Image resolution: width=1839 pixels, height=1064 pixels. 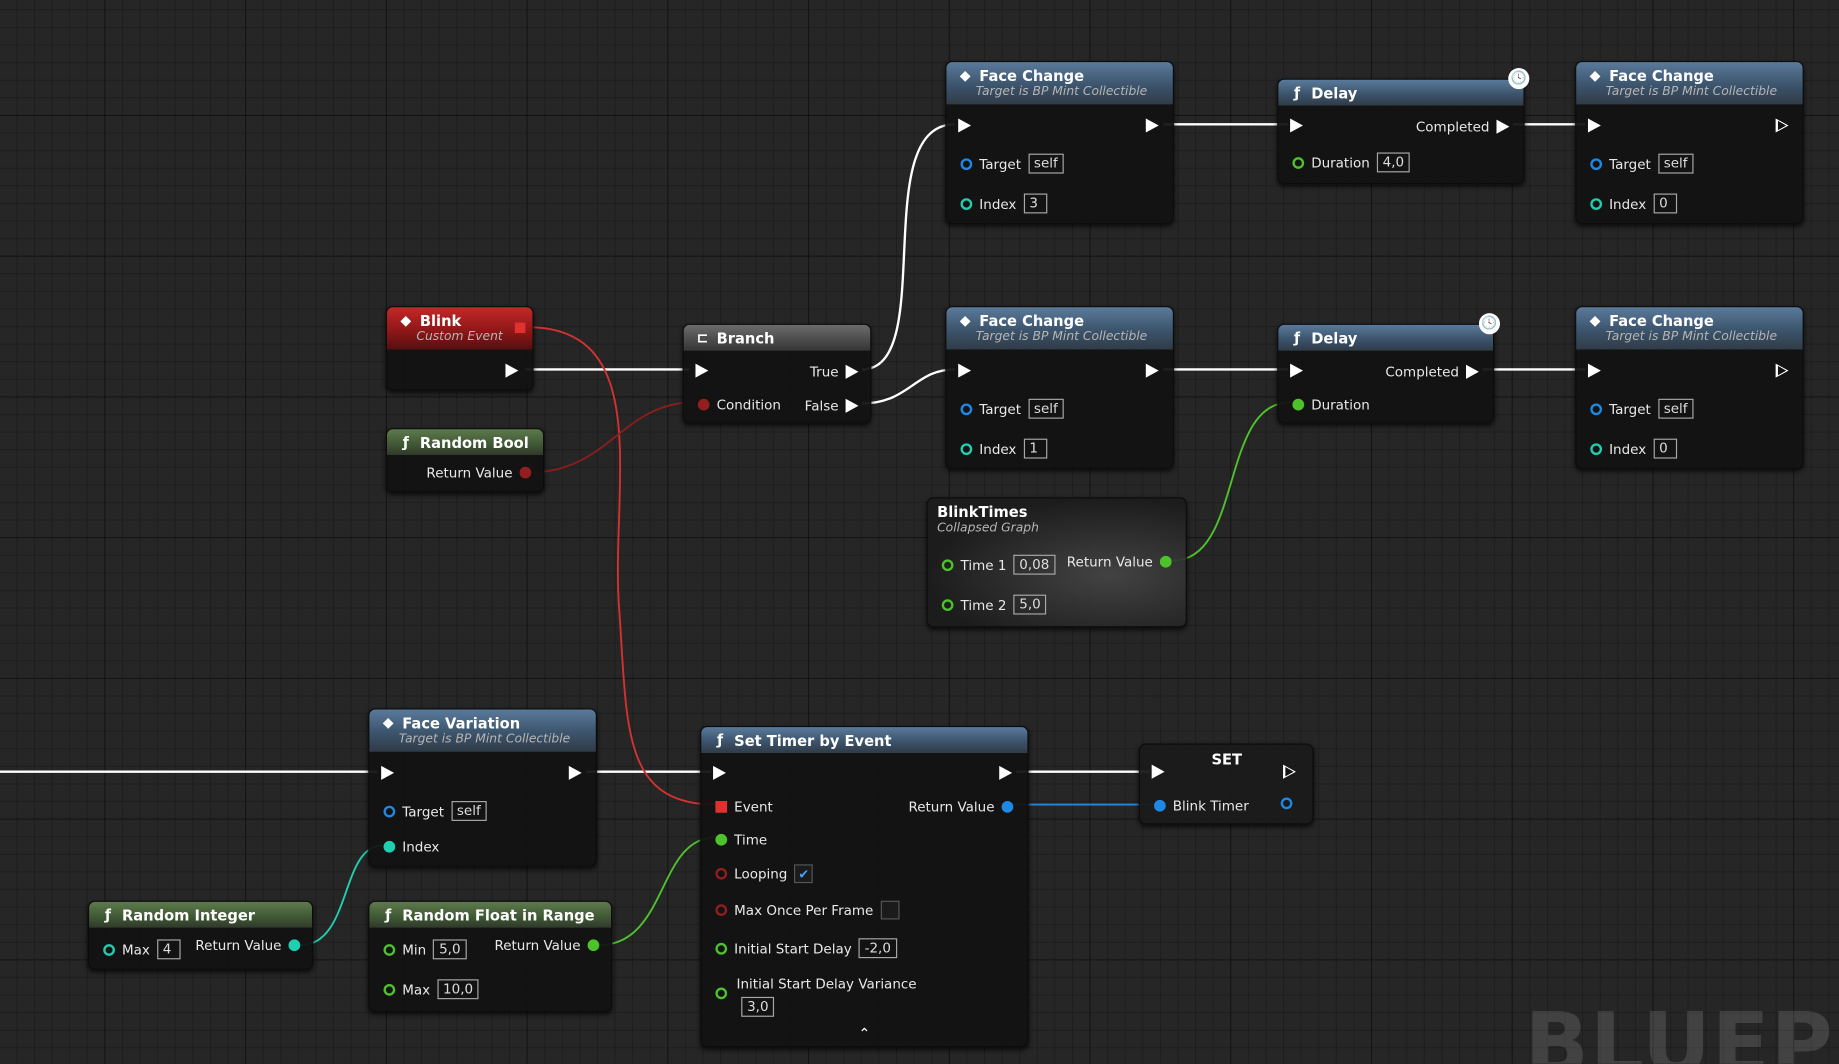 I want to click on float-wire-blinktimes-duration, so click(x=1231, y=481).